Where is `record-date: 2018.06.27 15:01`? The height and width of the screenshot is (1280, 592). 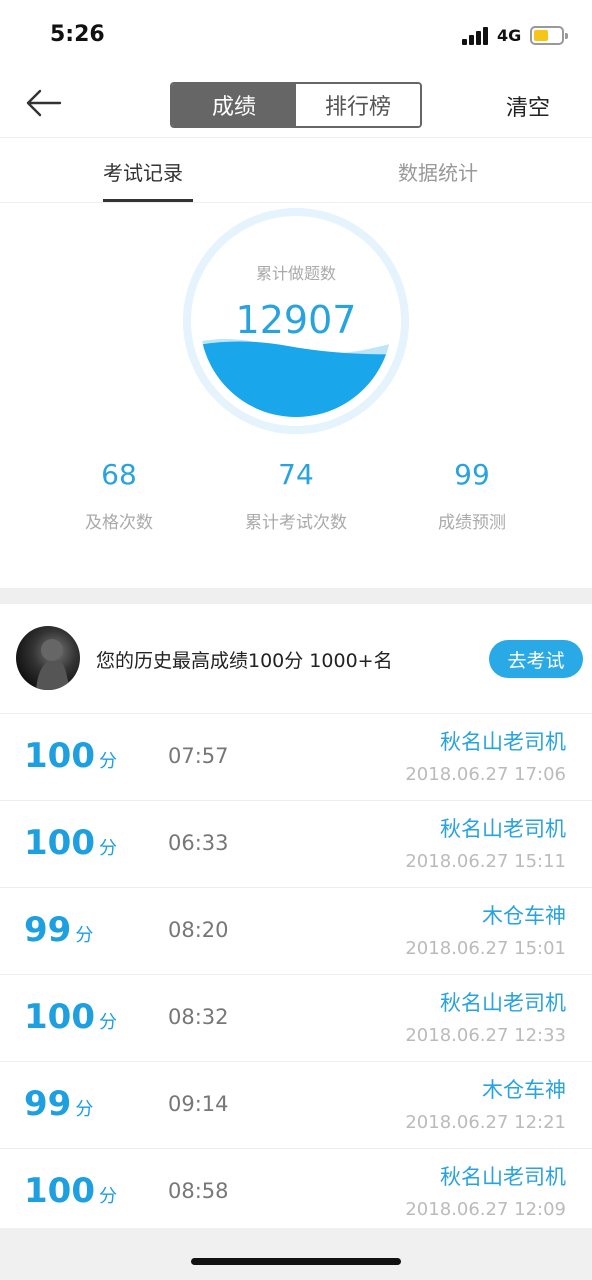 record-date: 2018.06.27 15:01 is located at coordinates (485, 948).